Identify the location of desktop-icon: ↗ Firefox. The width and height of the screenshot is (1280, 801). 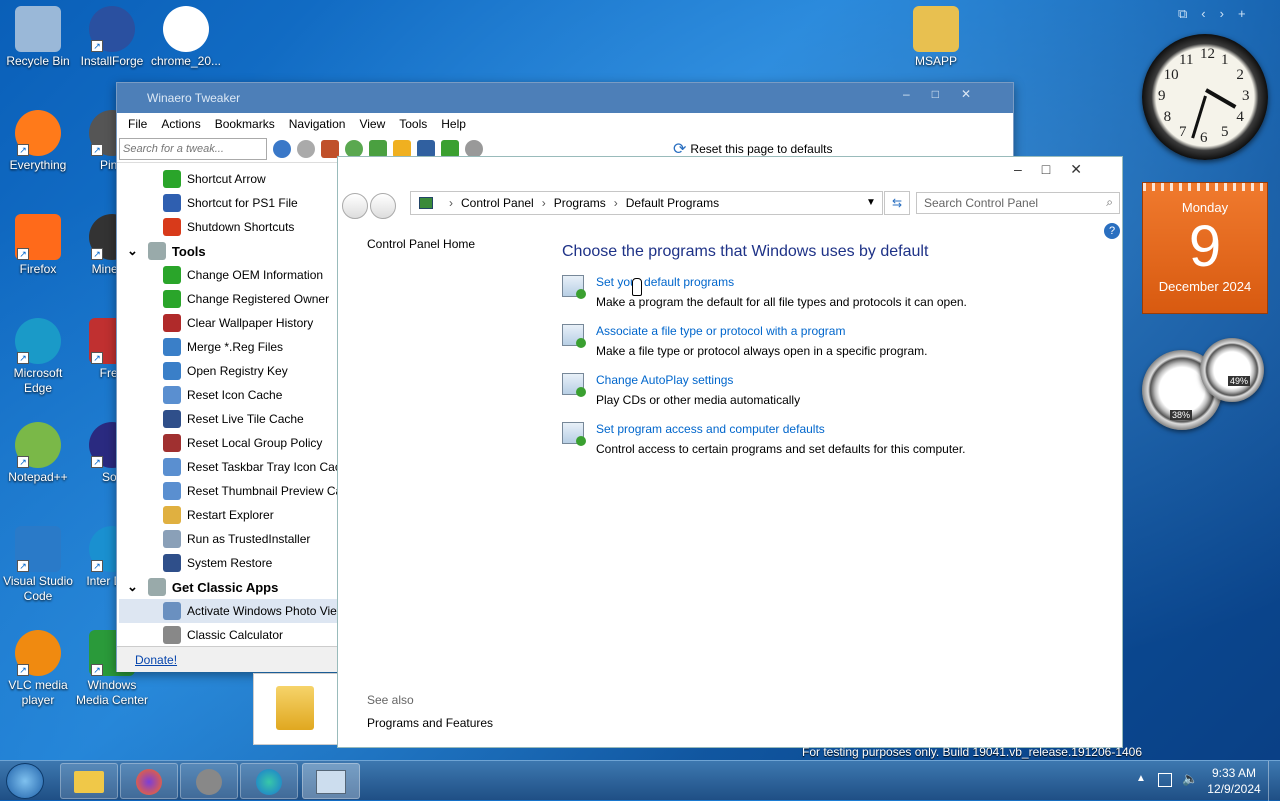
(38, 245).